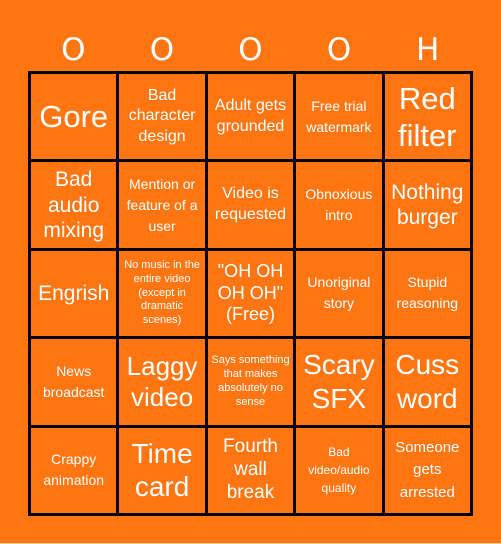  I want to click on bingo-cell: Someone gets arrested, so click(428, 471).